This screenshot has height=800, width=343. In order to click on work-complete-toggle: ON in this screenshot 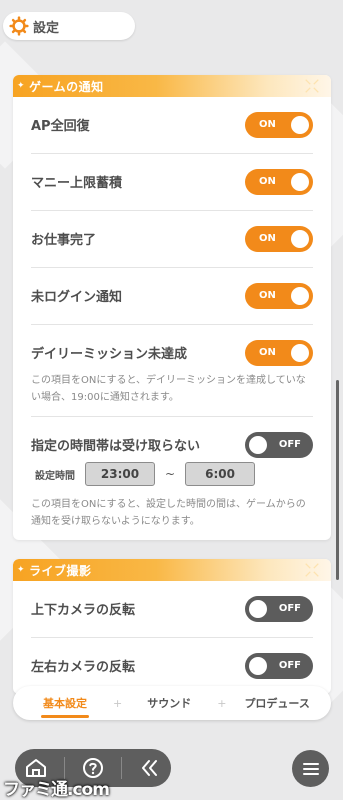, I will do `click(279, 239)`.